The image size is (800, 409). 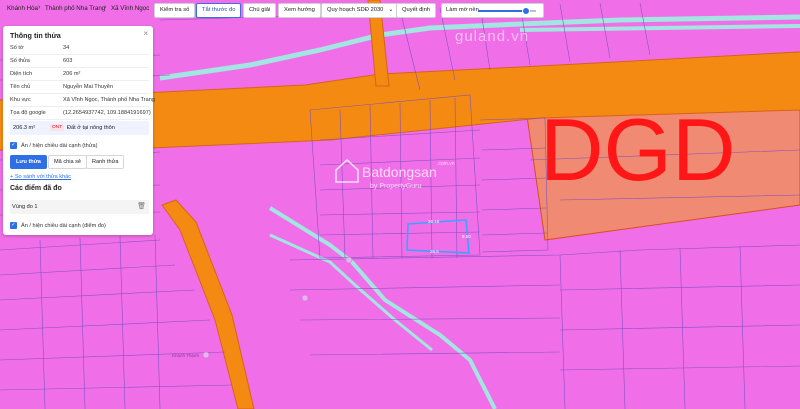 What do you see at coordinates (399, 172) in the screenshot?
I see `brand-main: Batdongsan` at bounding box center [399, 172].